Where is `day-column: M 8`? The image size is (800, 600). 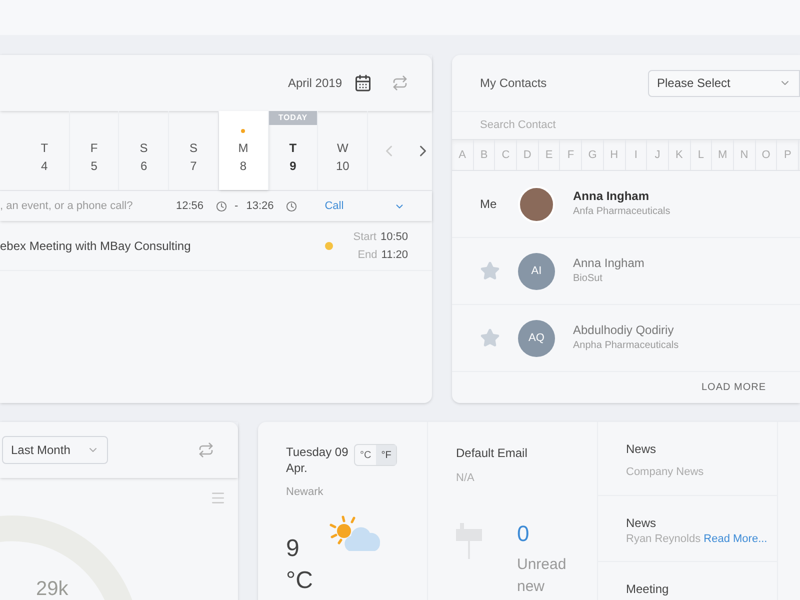
day-column: M 8 is located at coordinates (243, 150).